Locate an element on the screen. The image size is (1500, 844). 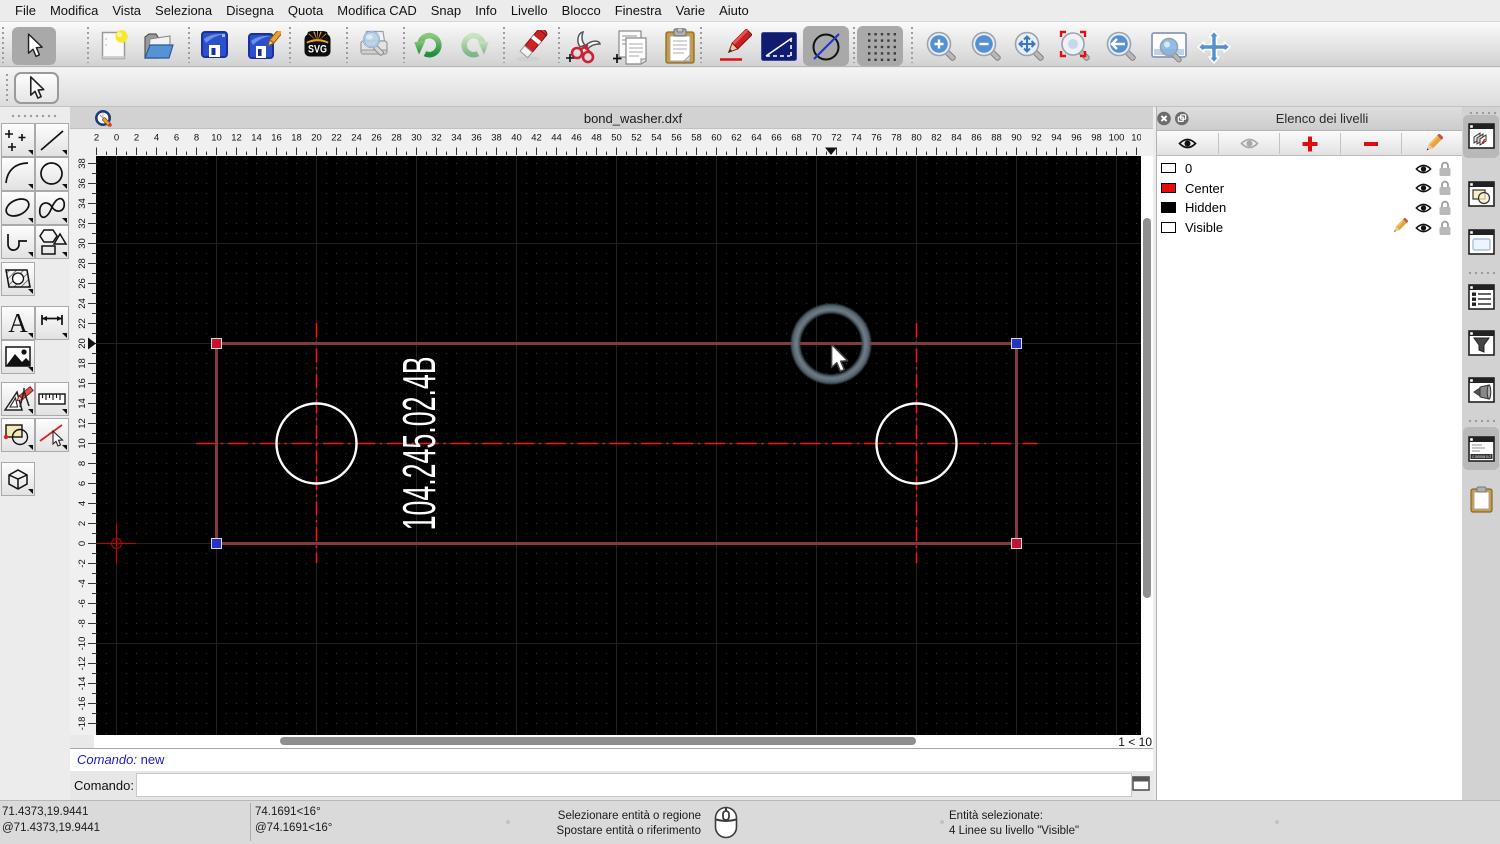
svg-text: -10 is located at coordinates (82, 644).